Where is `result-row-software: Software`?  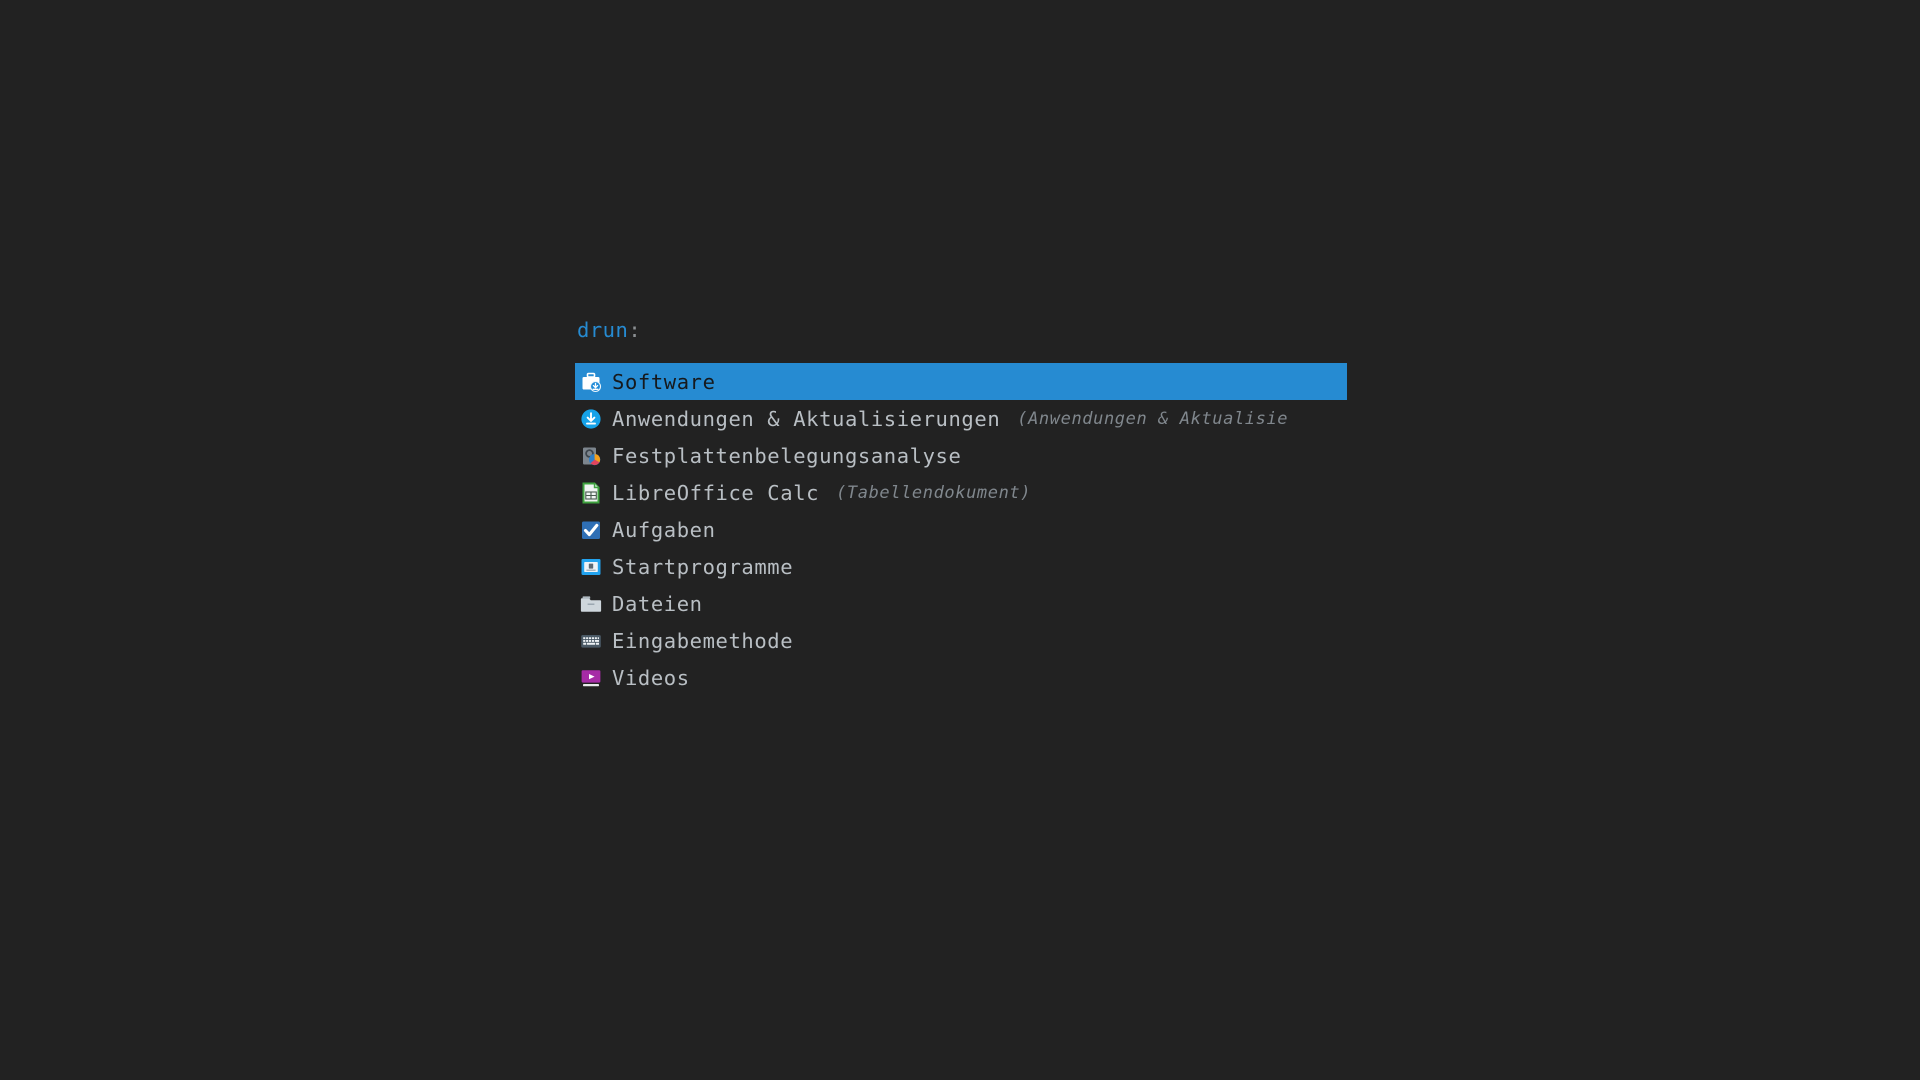 result-row-software: Software is located at coordinates (961, 381).